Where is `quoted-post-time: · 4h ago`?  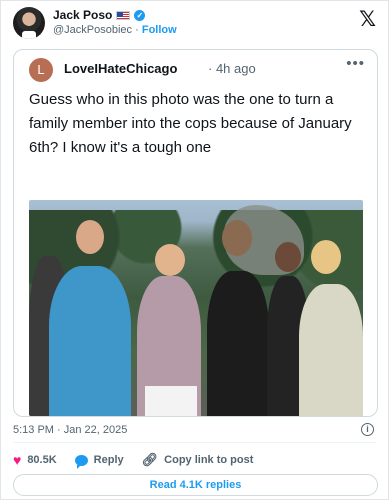 quoted-post-time: · 4h ago is located at coordinates (232, 68).